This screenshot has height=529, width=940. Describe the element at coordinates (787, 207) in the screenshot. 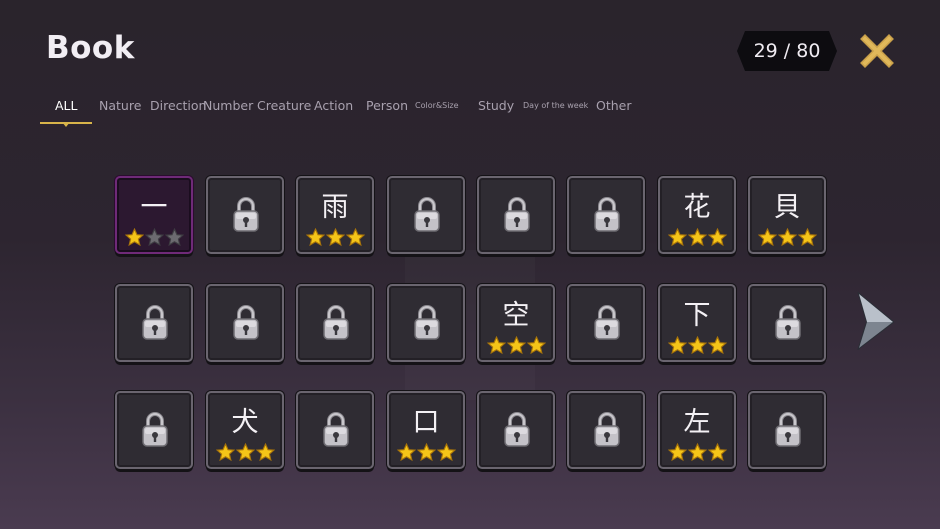

I see `kanji-character: 貝` at that location.